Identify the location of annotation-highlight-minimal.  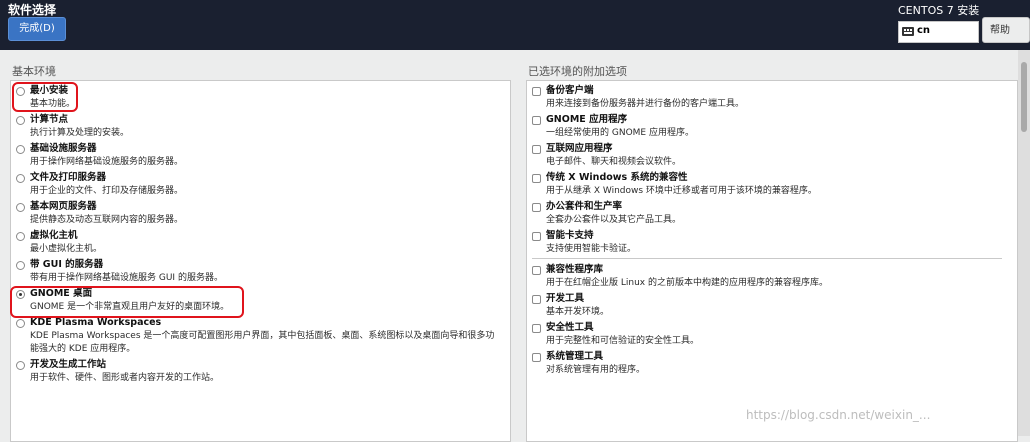
(45, 97).